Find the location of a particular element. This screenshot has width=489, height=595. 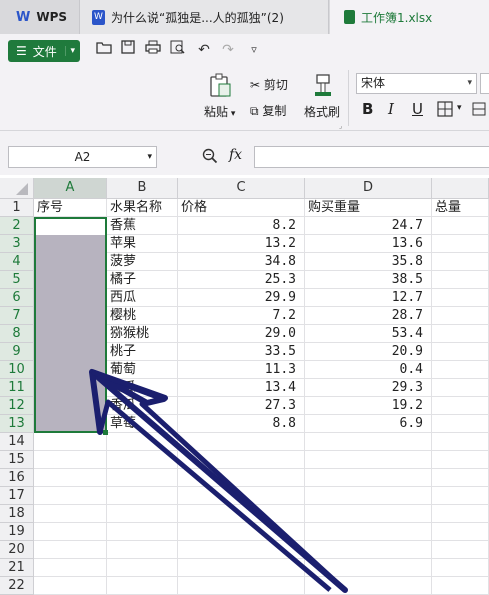

row-header: 10 is located at coordinates (17, 370).